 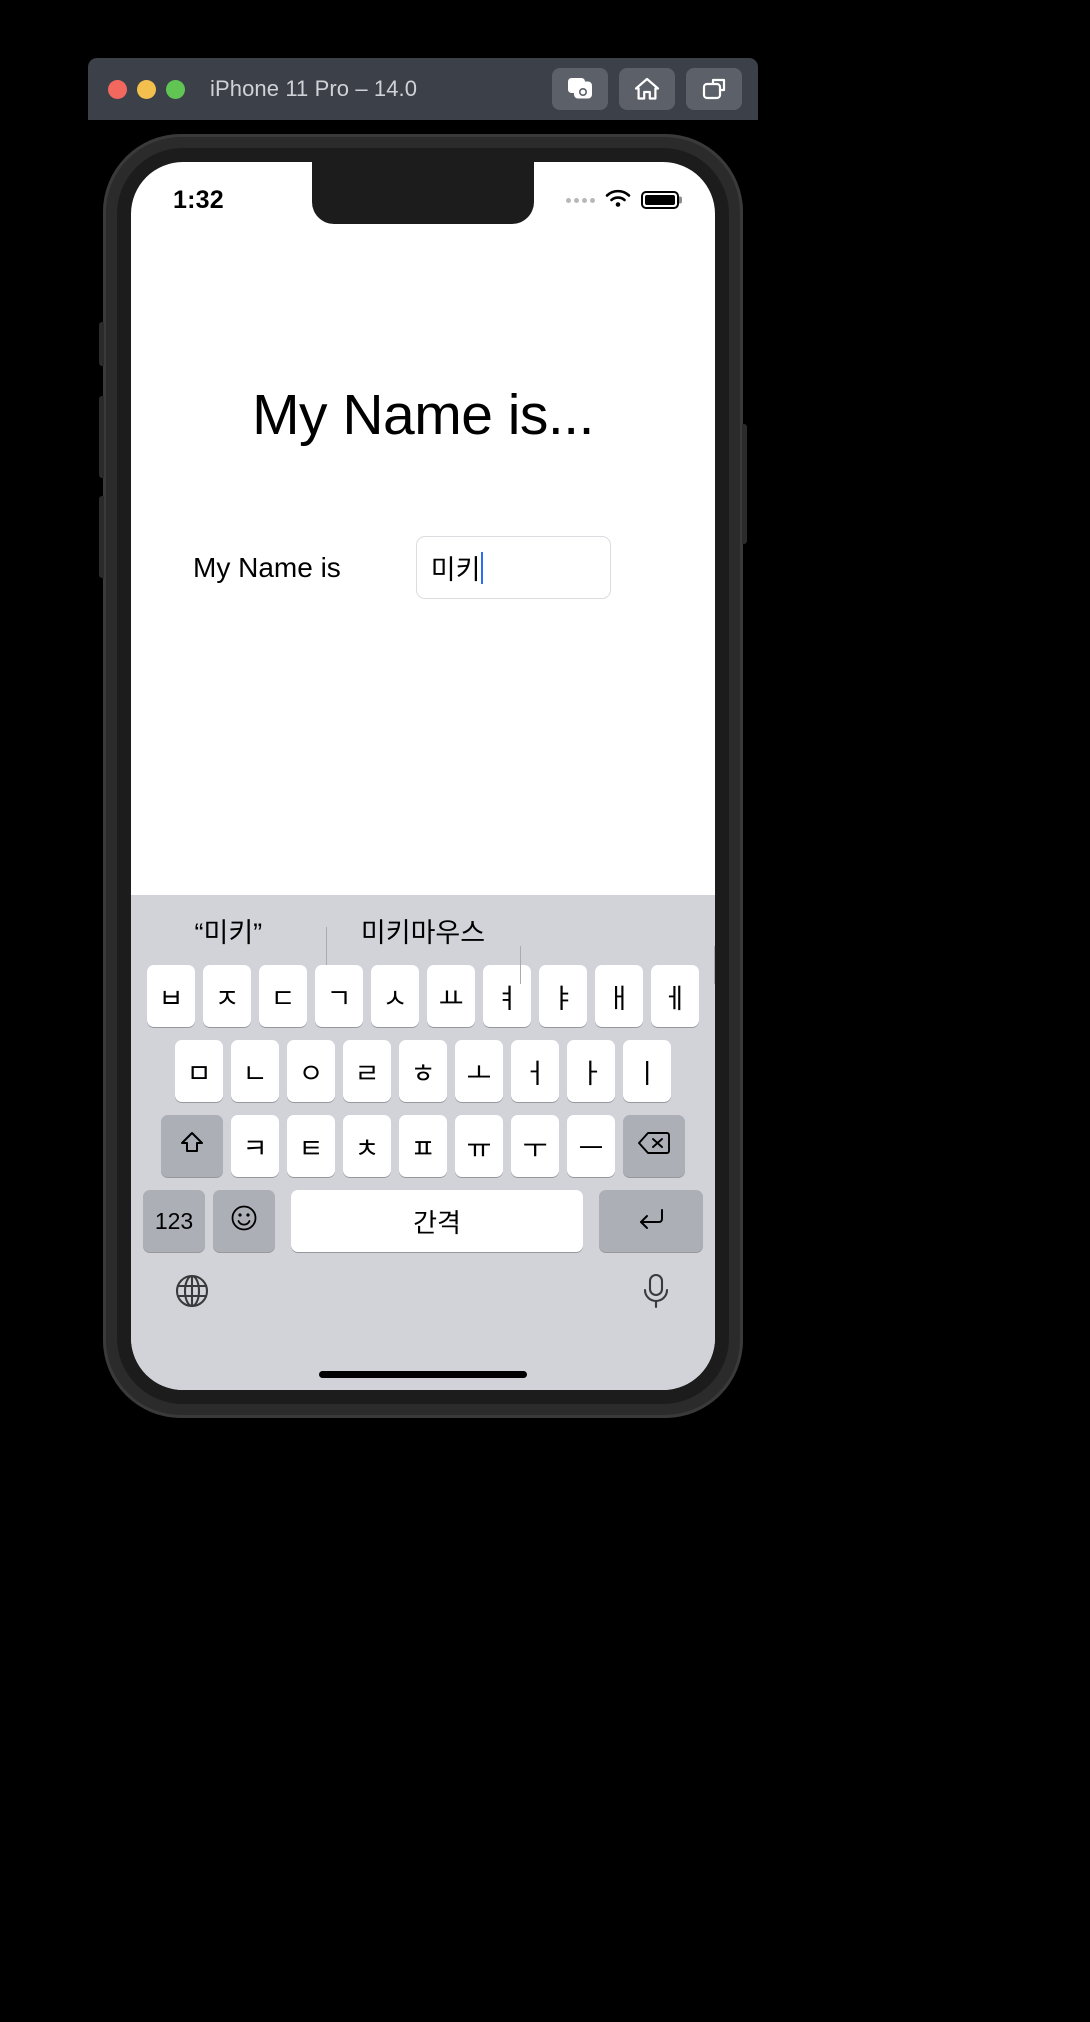 What do you see at coordinates (423, 193) in the screenshot?
I see `status-bar: 1:32` at bounding box center [423, 193].